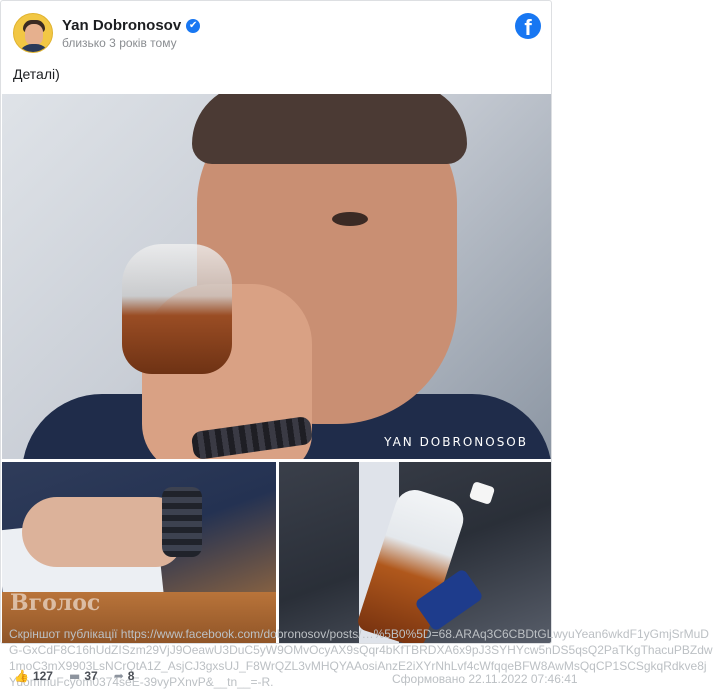 This screenshot has height=697, width=720. What do you see at coordinates (121, 25) in the screenshot?
I see `author-name: Yan Dobronosov` at bounding box center [121, 25].